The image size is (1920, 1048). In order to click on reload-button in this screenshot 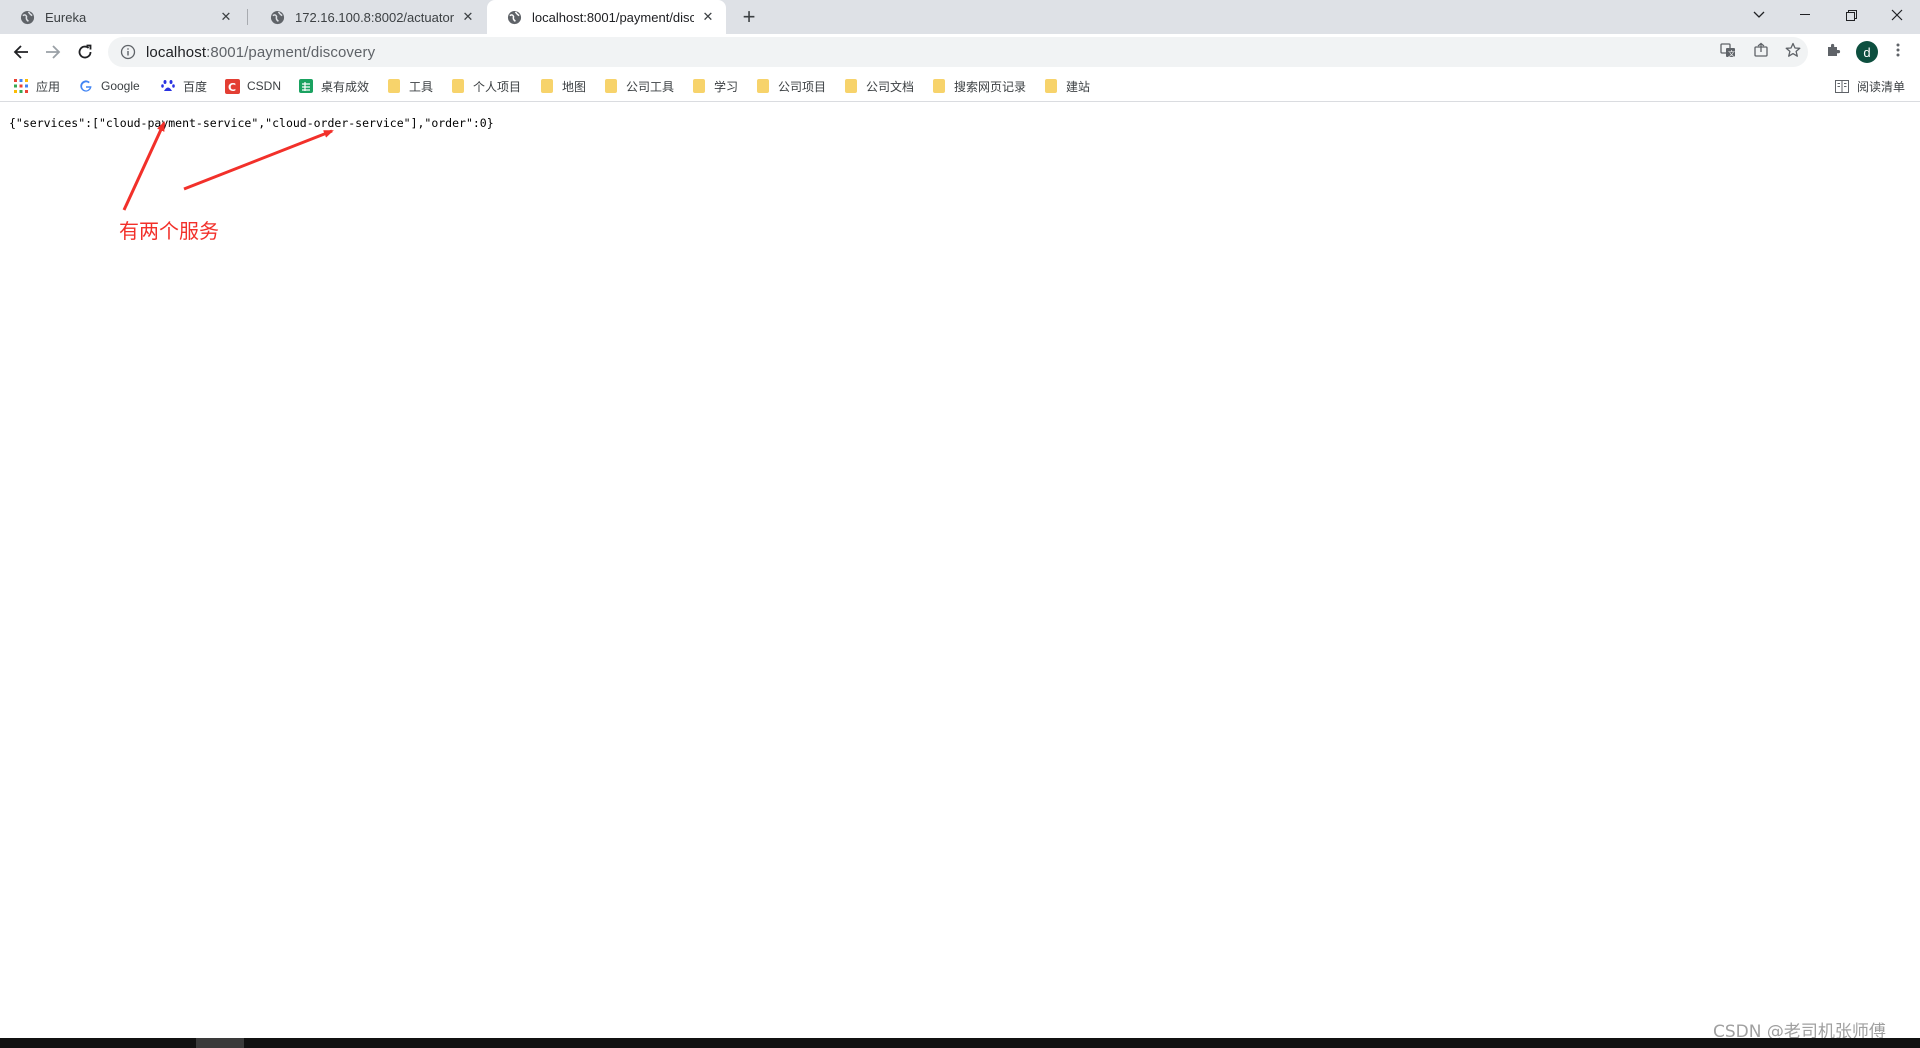, I will do `click(85, 52)`.